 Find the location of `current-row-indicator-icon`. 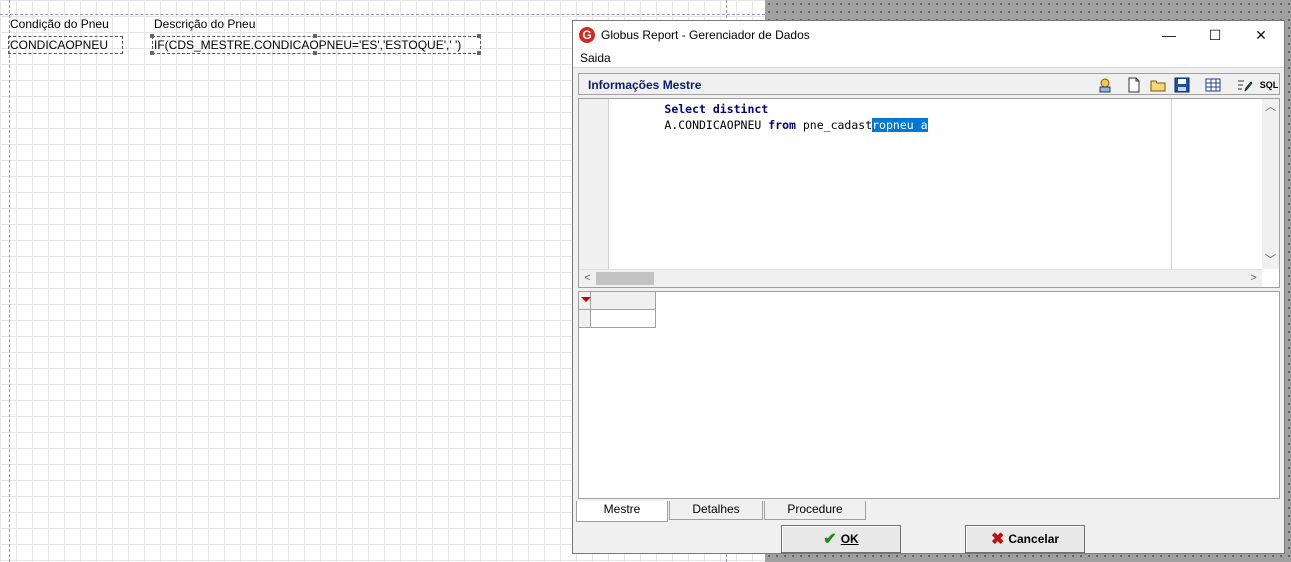

current-row-indicator-icon is located at coordinates (586, 299).